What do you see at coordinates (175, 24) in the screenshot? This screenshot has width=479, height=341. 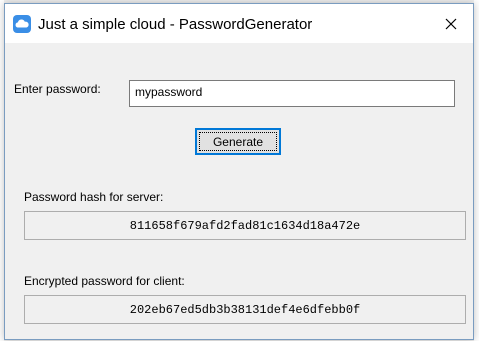 I see `window-title: Just a simple cloud - PasswordGenerator` at bounding box center [175, 24].